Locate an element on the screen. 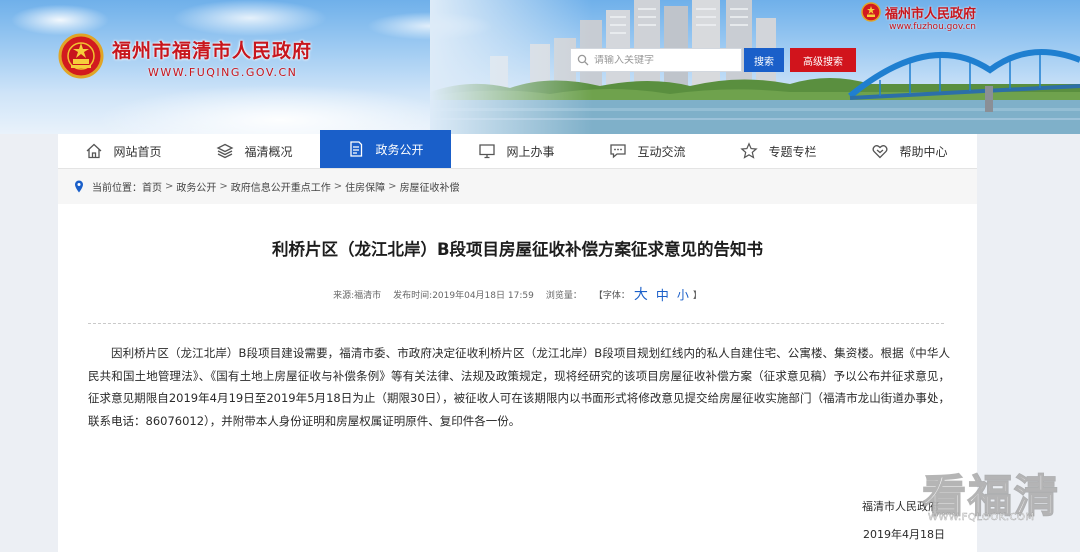  search-button: 搜索 is located at coordinates (764, 60).